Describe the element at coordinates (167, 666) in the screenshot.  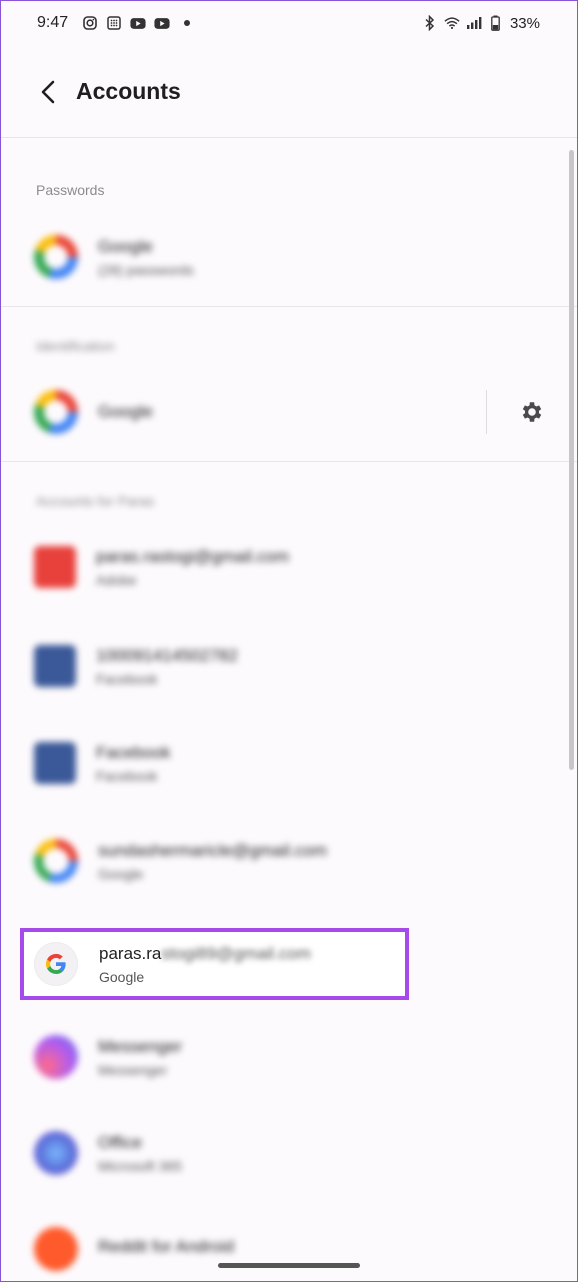
I see `account-row-text: 100091414502782 Facebook` at that location.